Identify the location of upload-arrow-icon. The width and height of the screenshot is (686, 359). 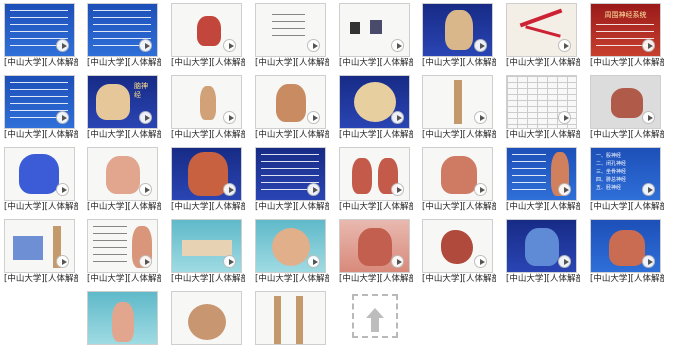
(375, 313).